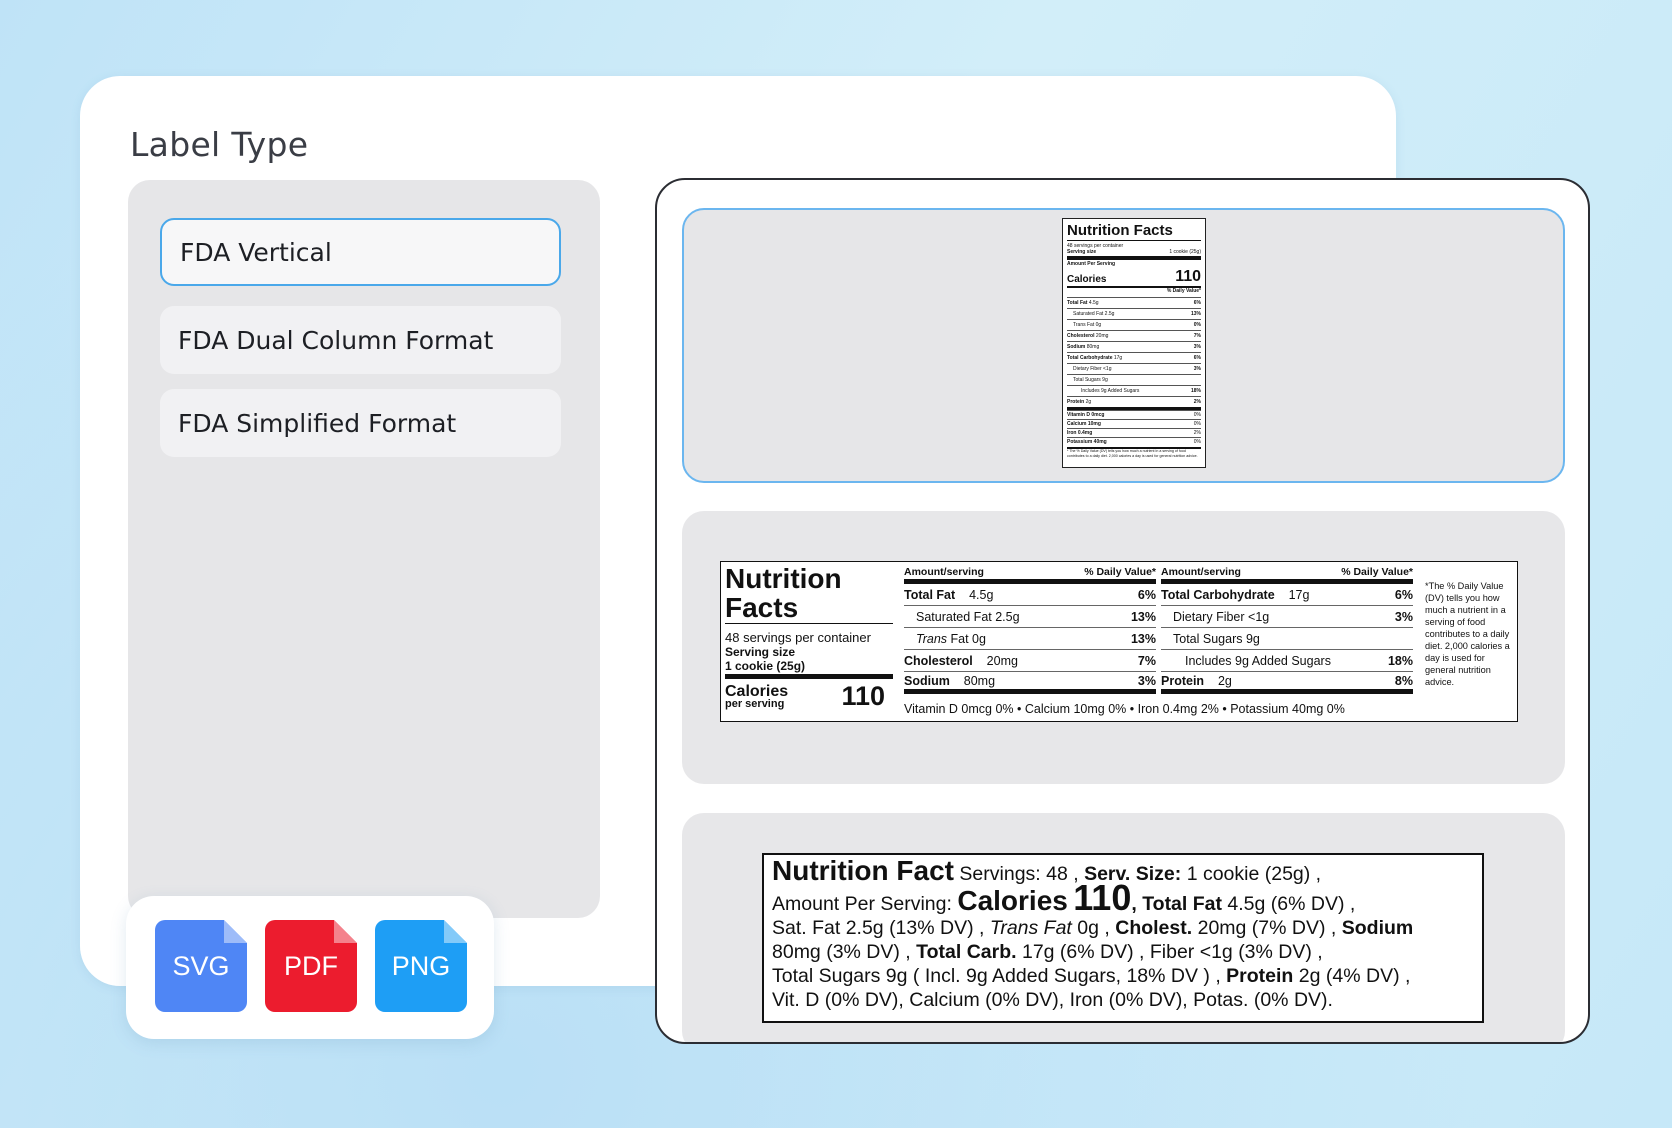 Image resolution: width=1672 pixels, height=1128 pixels. What do you see at coordinates (1030, 661) in the screenshot?
I see `nutrient-row: Cholesterol 20mg 7%` at bounding box center [1030, 661].